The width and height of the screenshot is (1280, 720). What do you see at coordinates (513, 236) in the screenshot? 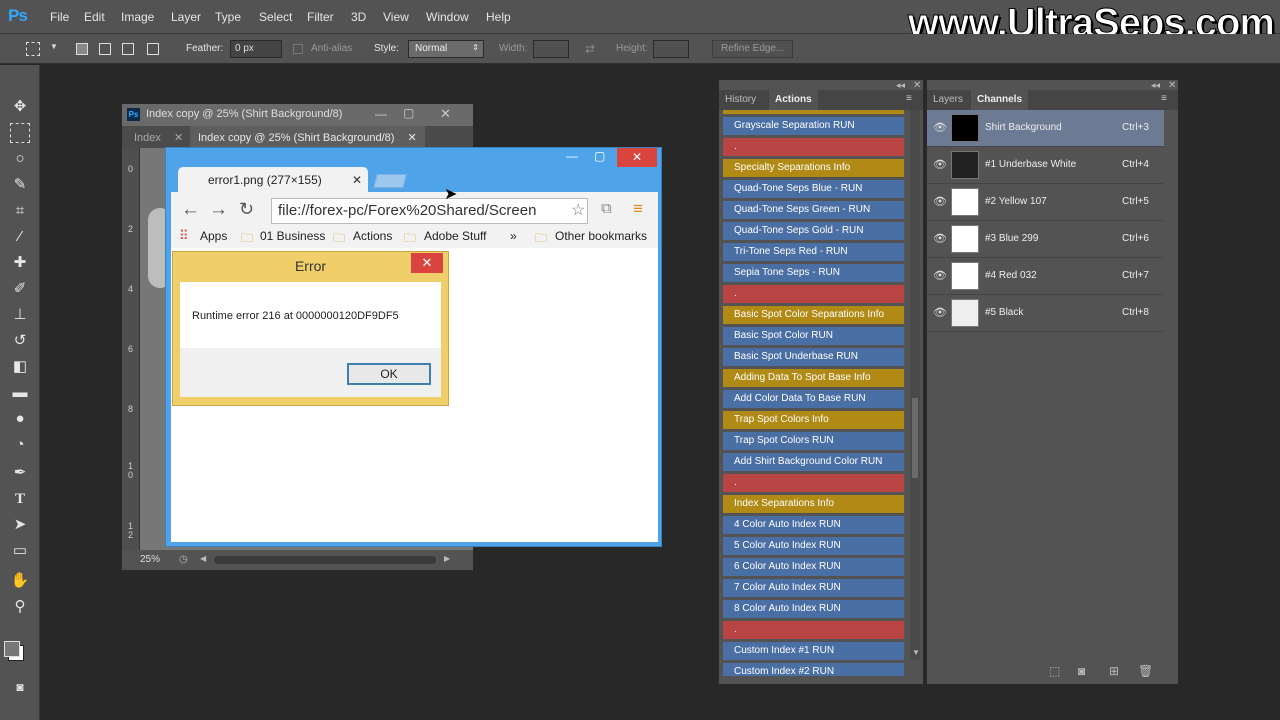
I see `more-bookmarks-icon: »` at bounding box center [513, 236].